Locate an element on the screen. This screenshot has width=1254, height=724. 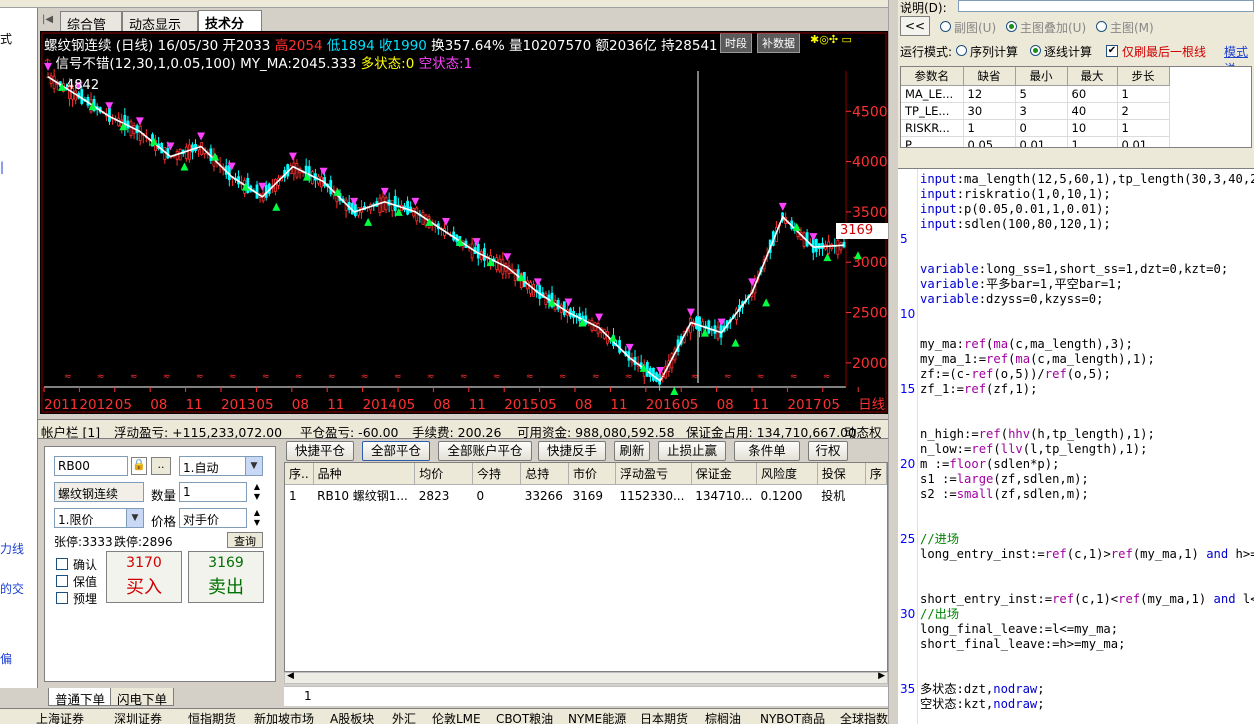
series-calc-radio is located at coordinates (961, 50).